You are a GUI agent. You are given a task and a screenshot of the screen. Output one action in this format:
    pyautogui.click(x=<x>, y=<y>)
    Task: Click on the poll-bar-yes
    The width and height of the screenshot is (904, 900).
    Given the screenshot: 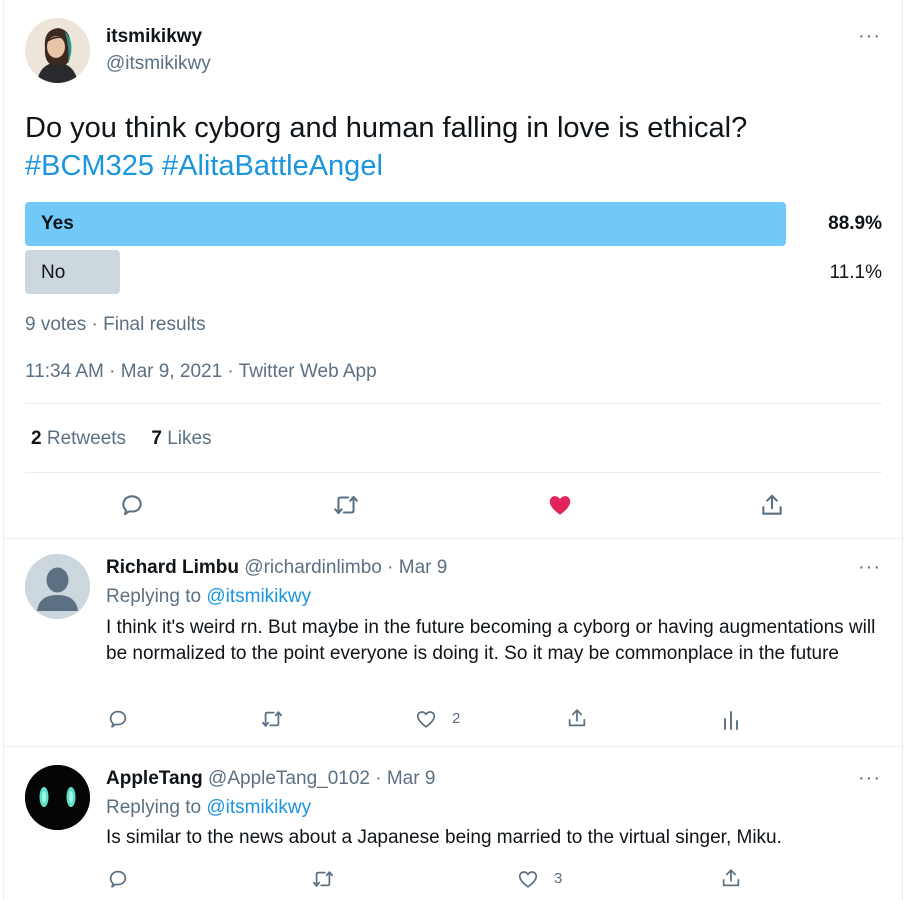 What is the action you would take?
    pyautogui.click(x=405, y=224)
    